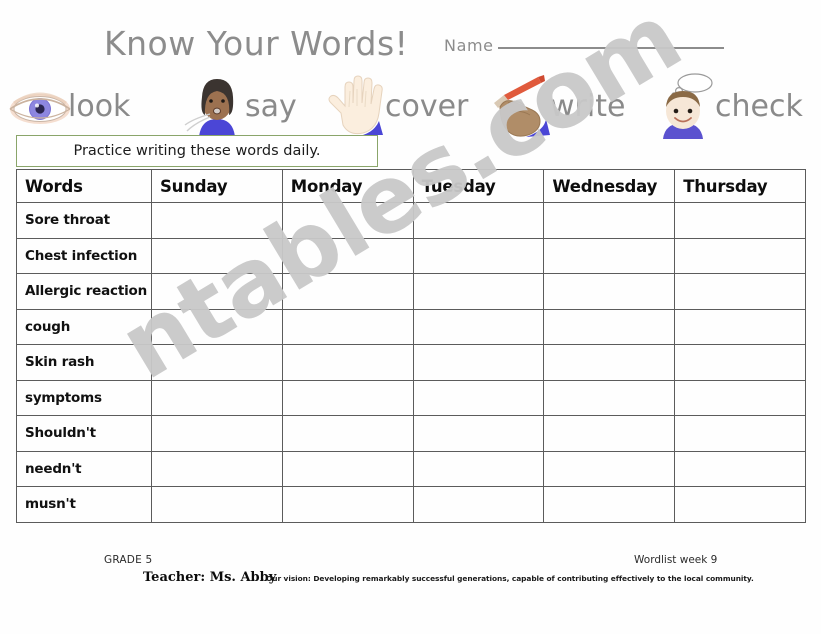 This screenshot has height=634, width=821. What do you see at coordinates (84, 186) in the screenshot?
I see `column-header-words: Words` at bounding box center [84, 186].